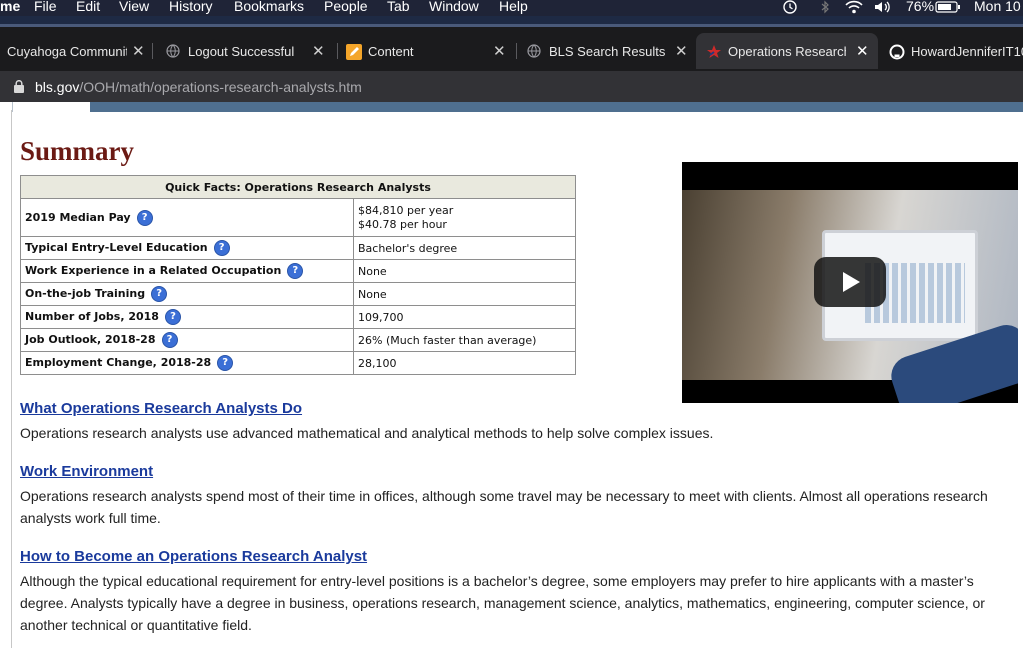 The width and height of the screenshot is (1023, 648). I want to click on menu-bookmarks: Bookmarks, so click(269, 6).